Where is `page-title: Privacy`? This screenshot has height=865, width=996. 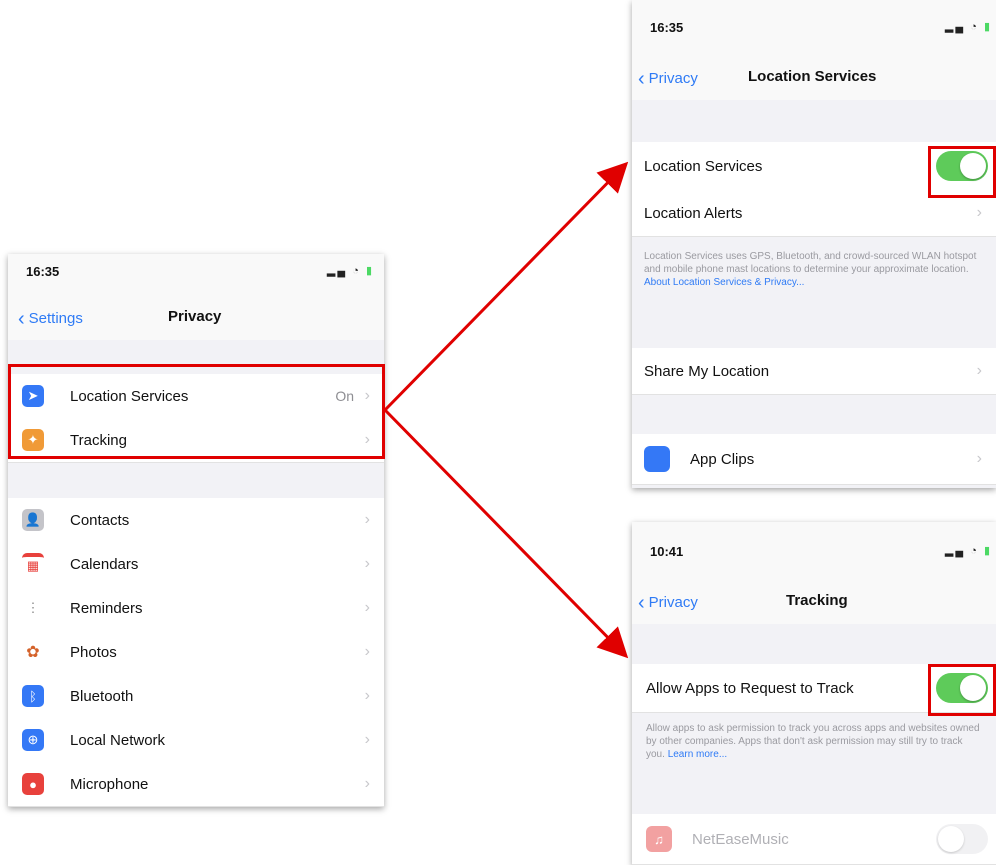 page-title: Privacy is located at coordinates (195, 316).